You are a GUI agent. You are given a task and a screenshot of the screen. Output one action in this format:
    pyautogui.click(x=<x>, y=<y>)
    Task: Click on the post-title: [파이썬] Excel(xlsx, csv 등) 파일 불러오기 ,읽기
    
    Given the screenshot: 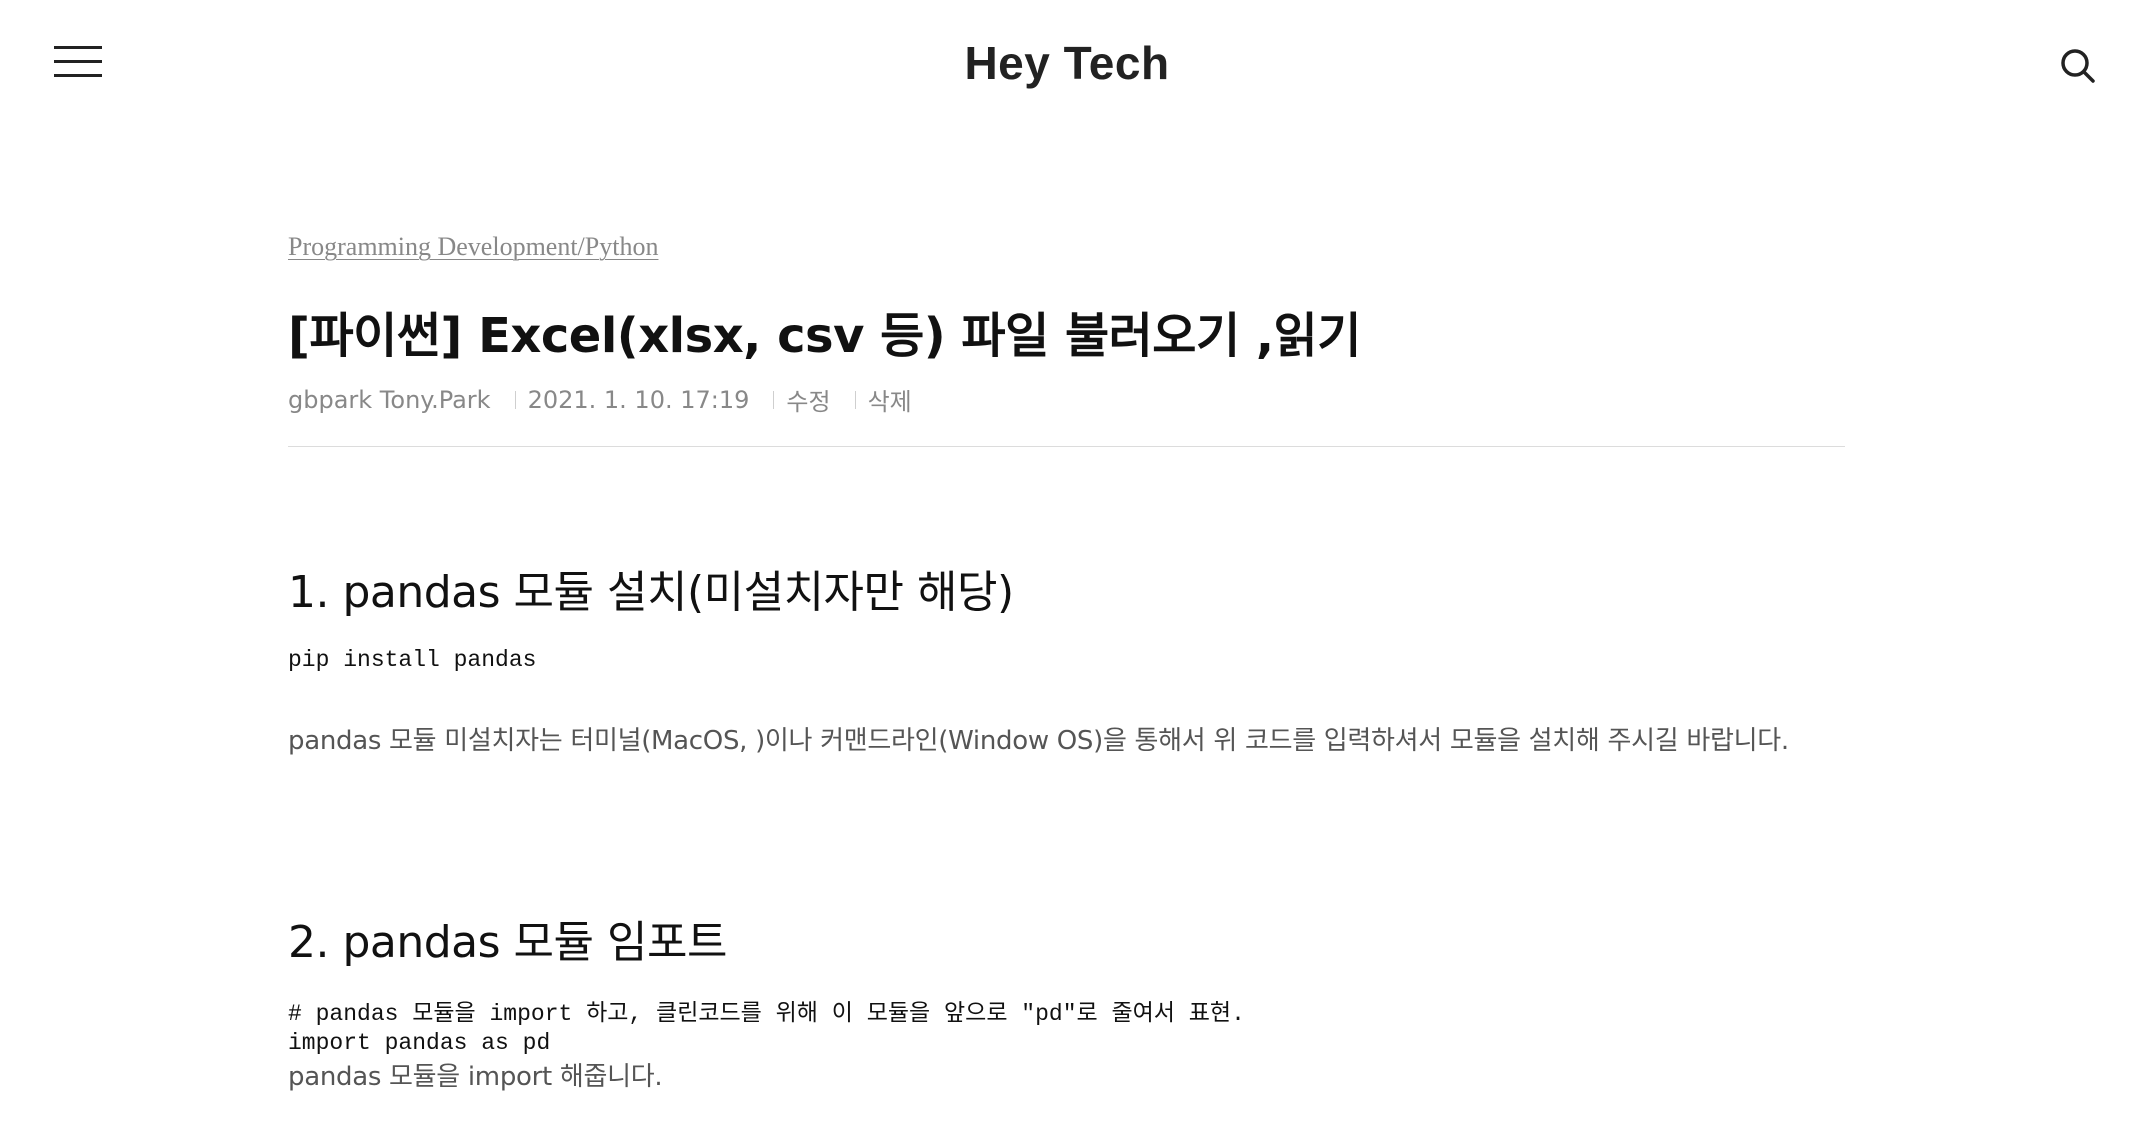 What is the action you would take?
    pyautogui.click(x=824, y=336)
    